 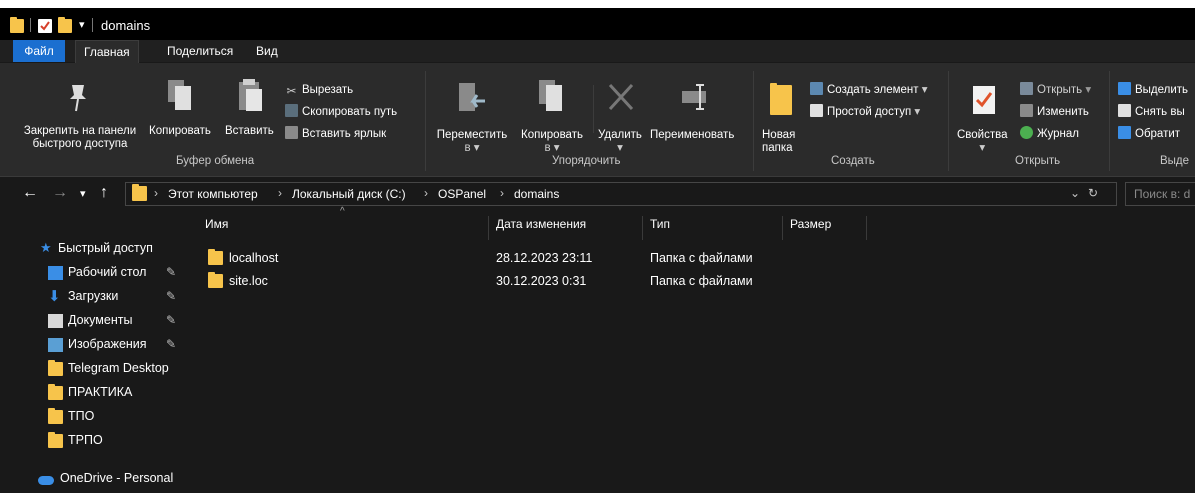 I want to click on file-row-site-loc: site.loc 30.12.2023 0:31 Папка с файлами, so click(x=505, y=282).